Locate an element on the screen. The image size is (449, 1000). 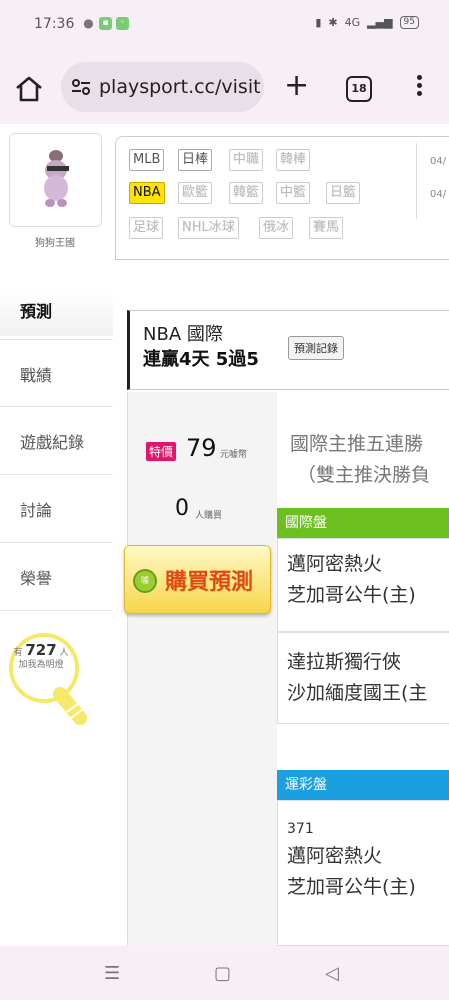
profile-avatar-card is located at coordinates (55, 180).